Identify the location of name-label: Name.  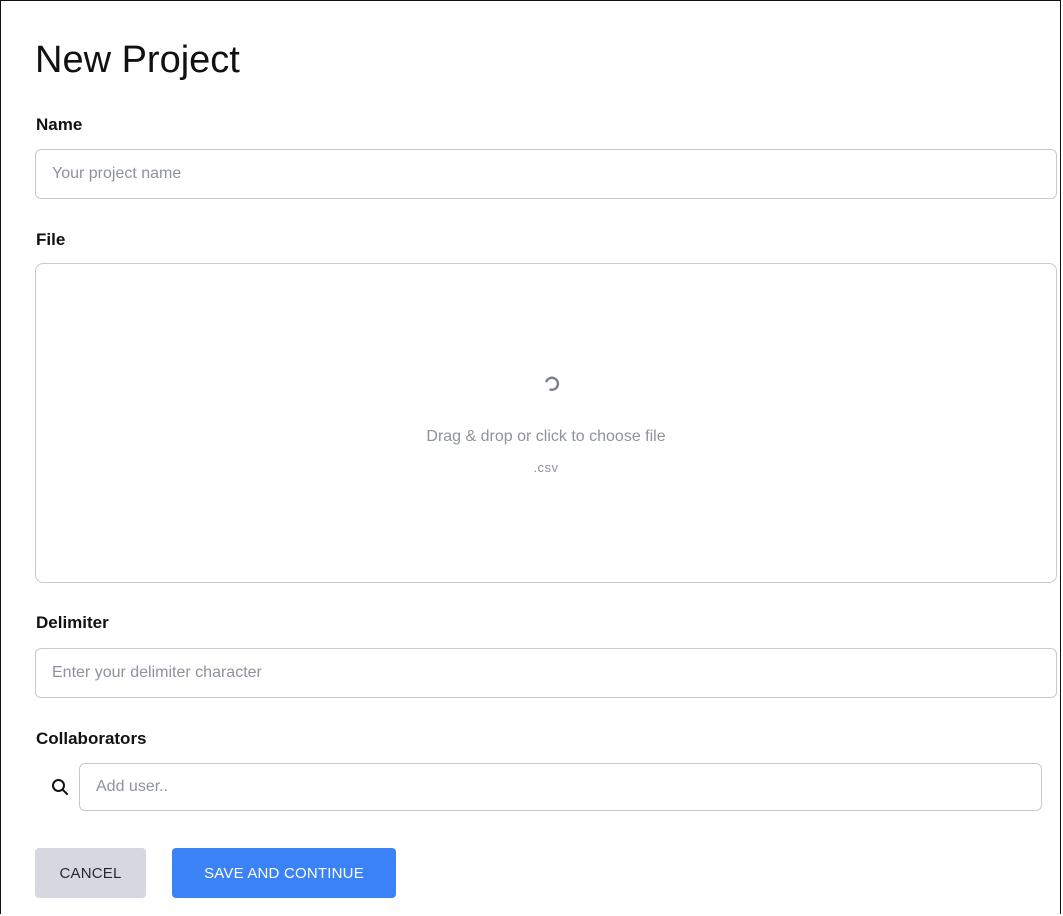
(59, 124).